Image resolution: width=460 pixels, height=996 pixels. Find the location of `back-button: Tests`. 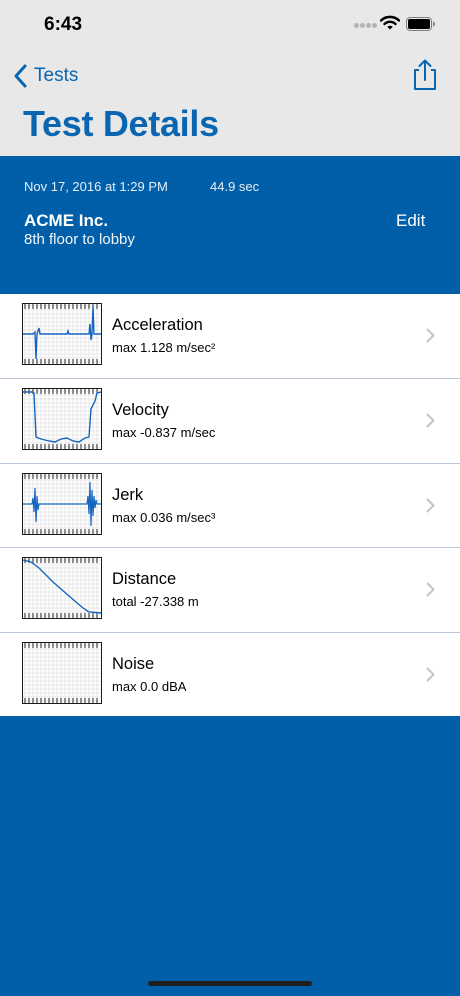

back-button: Tests is located at coordinates (45, 76).